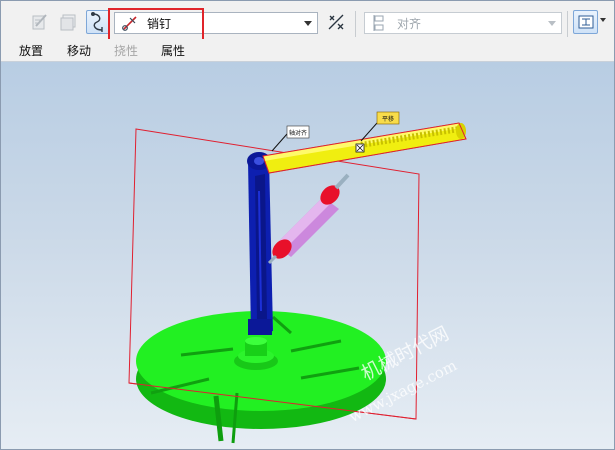 The width and height of the screenshot is (615, 450). Describe the element at coordinates (290, 138) in the screenshot. I see `callout-axis-align: 轴对齐` at that location.